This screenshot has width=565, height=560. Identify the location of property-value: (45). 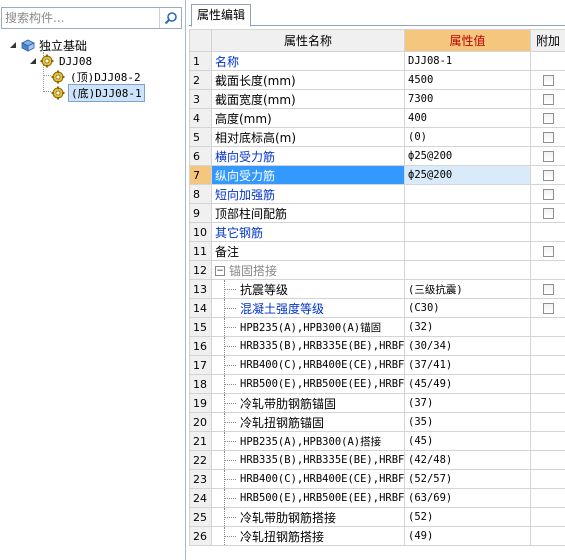
(467, 441).